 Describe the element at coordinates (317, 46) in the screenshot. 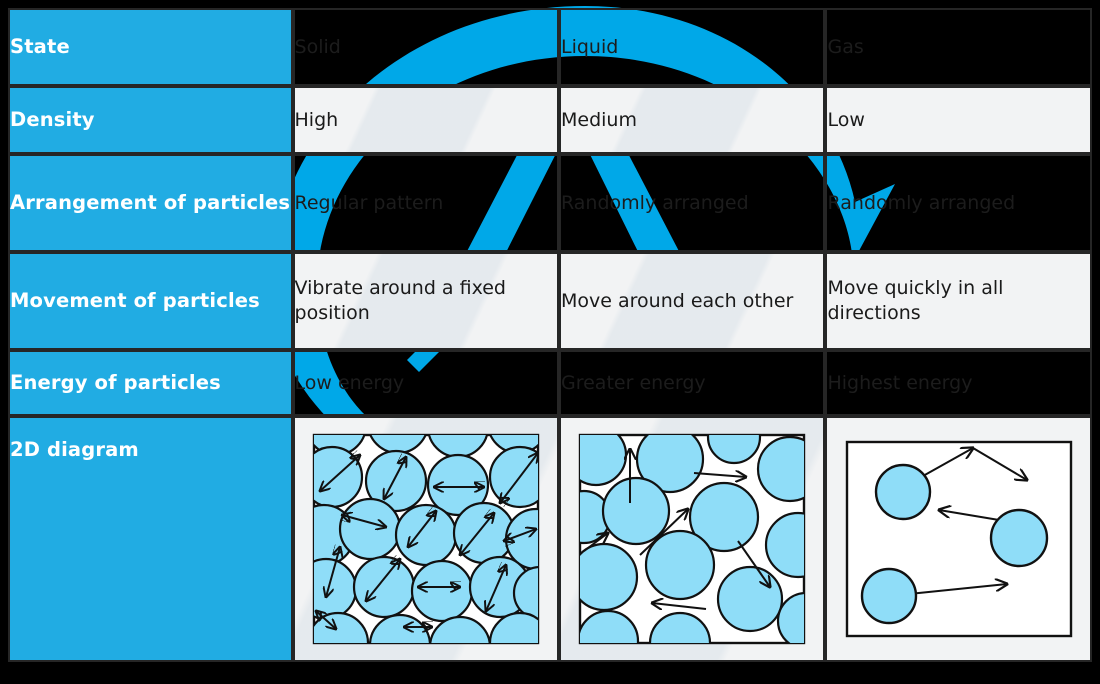

I see `cell-state-solid-text: Solid` at that location.